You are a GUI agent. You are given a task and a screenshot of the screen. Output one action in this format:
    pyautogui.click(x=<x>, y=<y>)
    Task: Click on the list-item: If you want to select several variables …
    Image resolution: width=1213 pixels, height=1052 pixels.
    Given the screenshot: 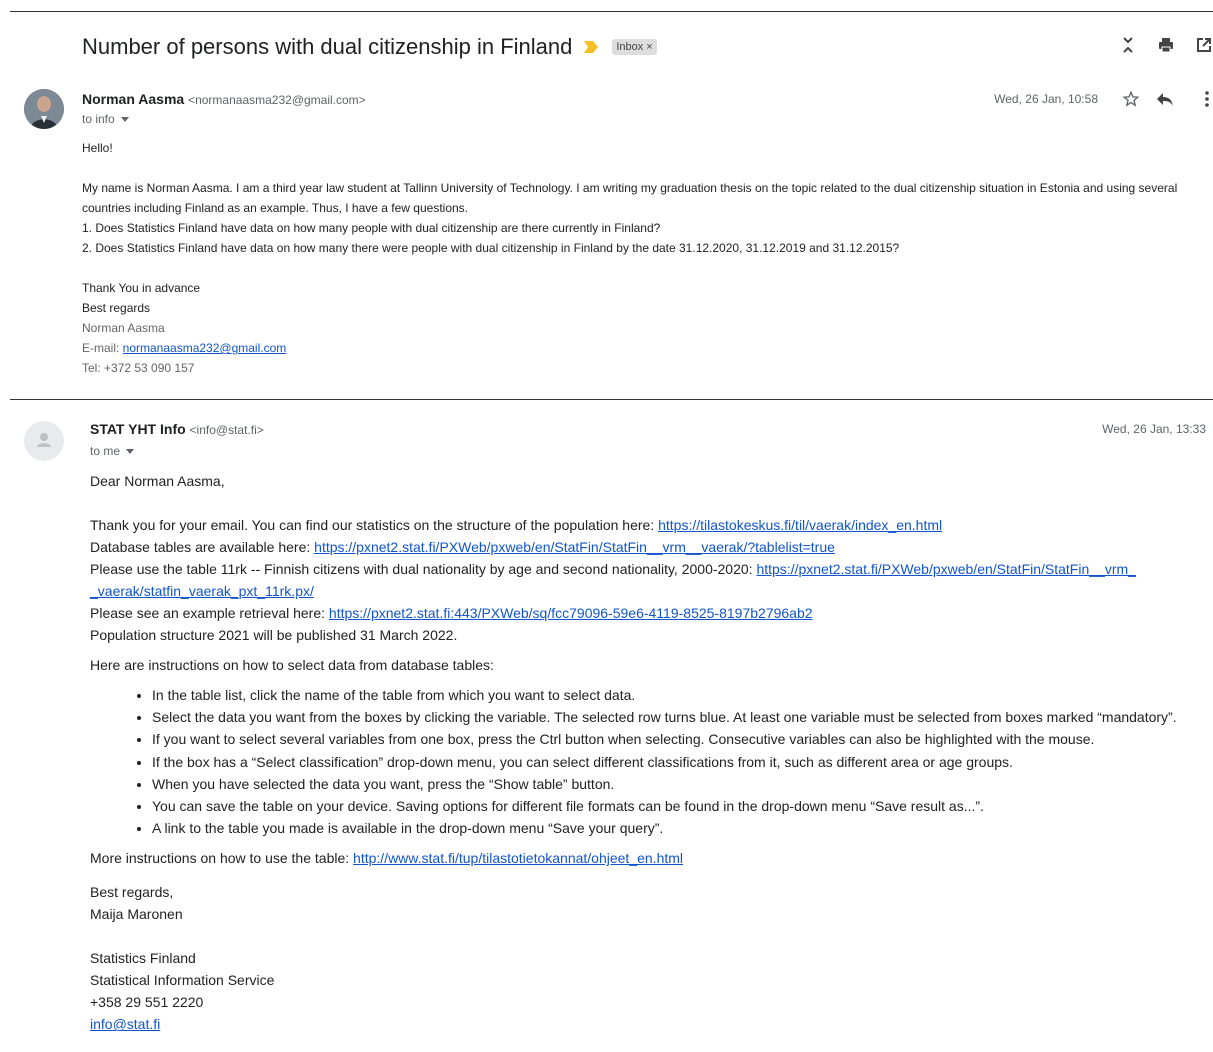 What is the action you would take?
    pyautogui.click(x=682, y=739)
    